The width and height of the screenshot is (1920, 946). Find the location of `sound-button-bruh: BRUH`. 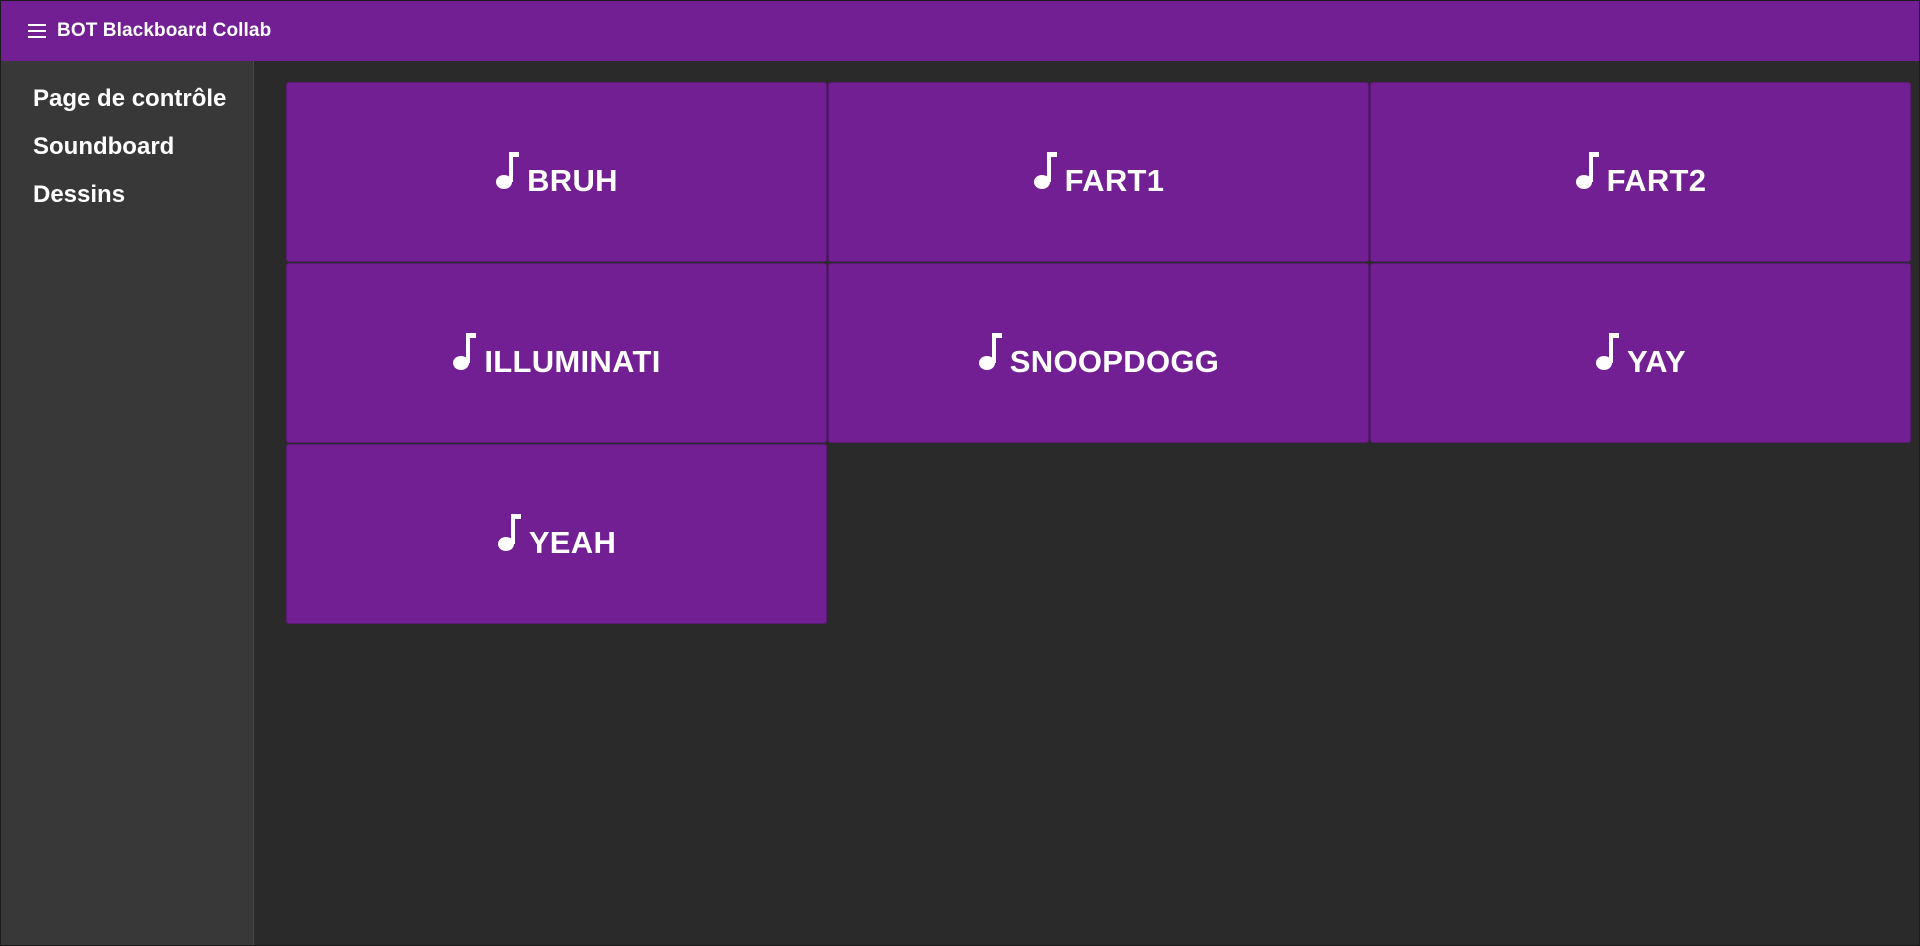

sound-button-bruh: BRUH is located at coordinates (556, 172).